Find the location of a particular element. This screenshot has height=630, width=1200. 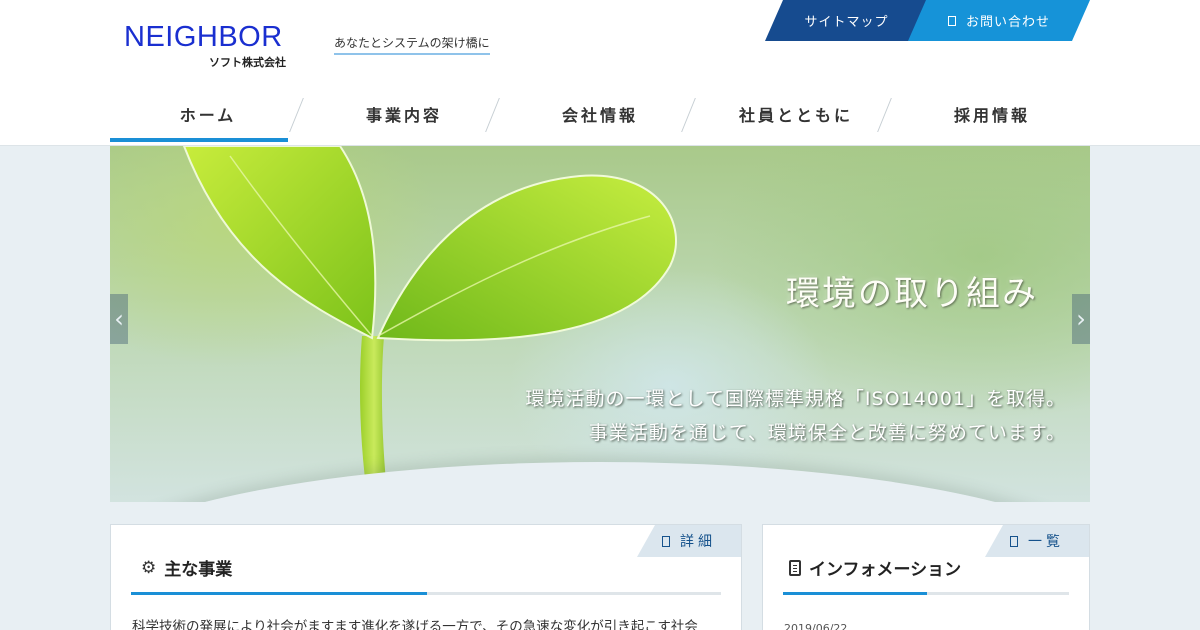

nav-item-employees: 社員とともに is located at coordinates (796, 114).